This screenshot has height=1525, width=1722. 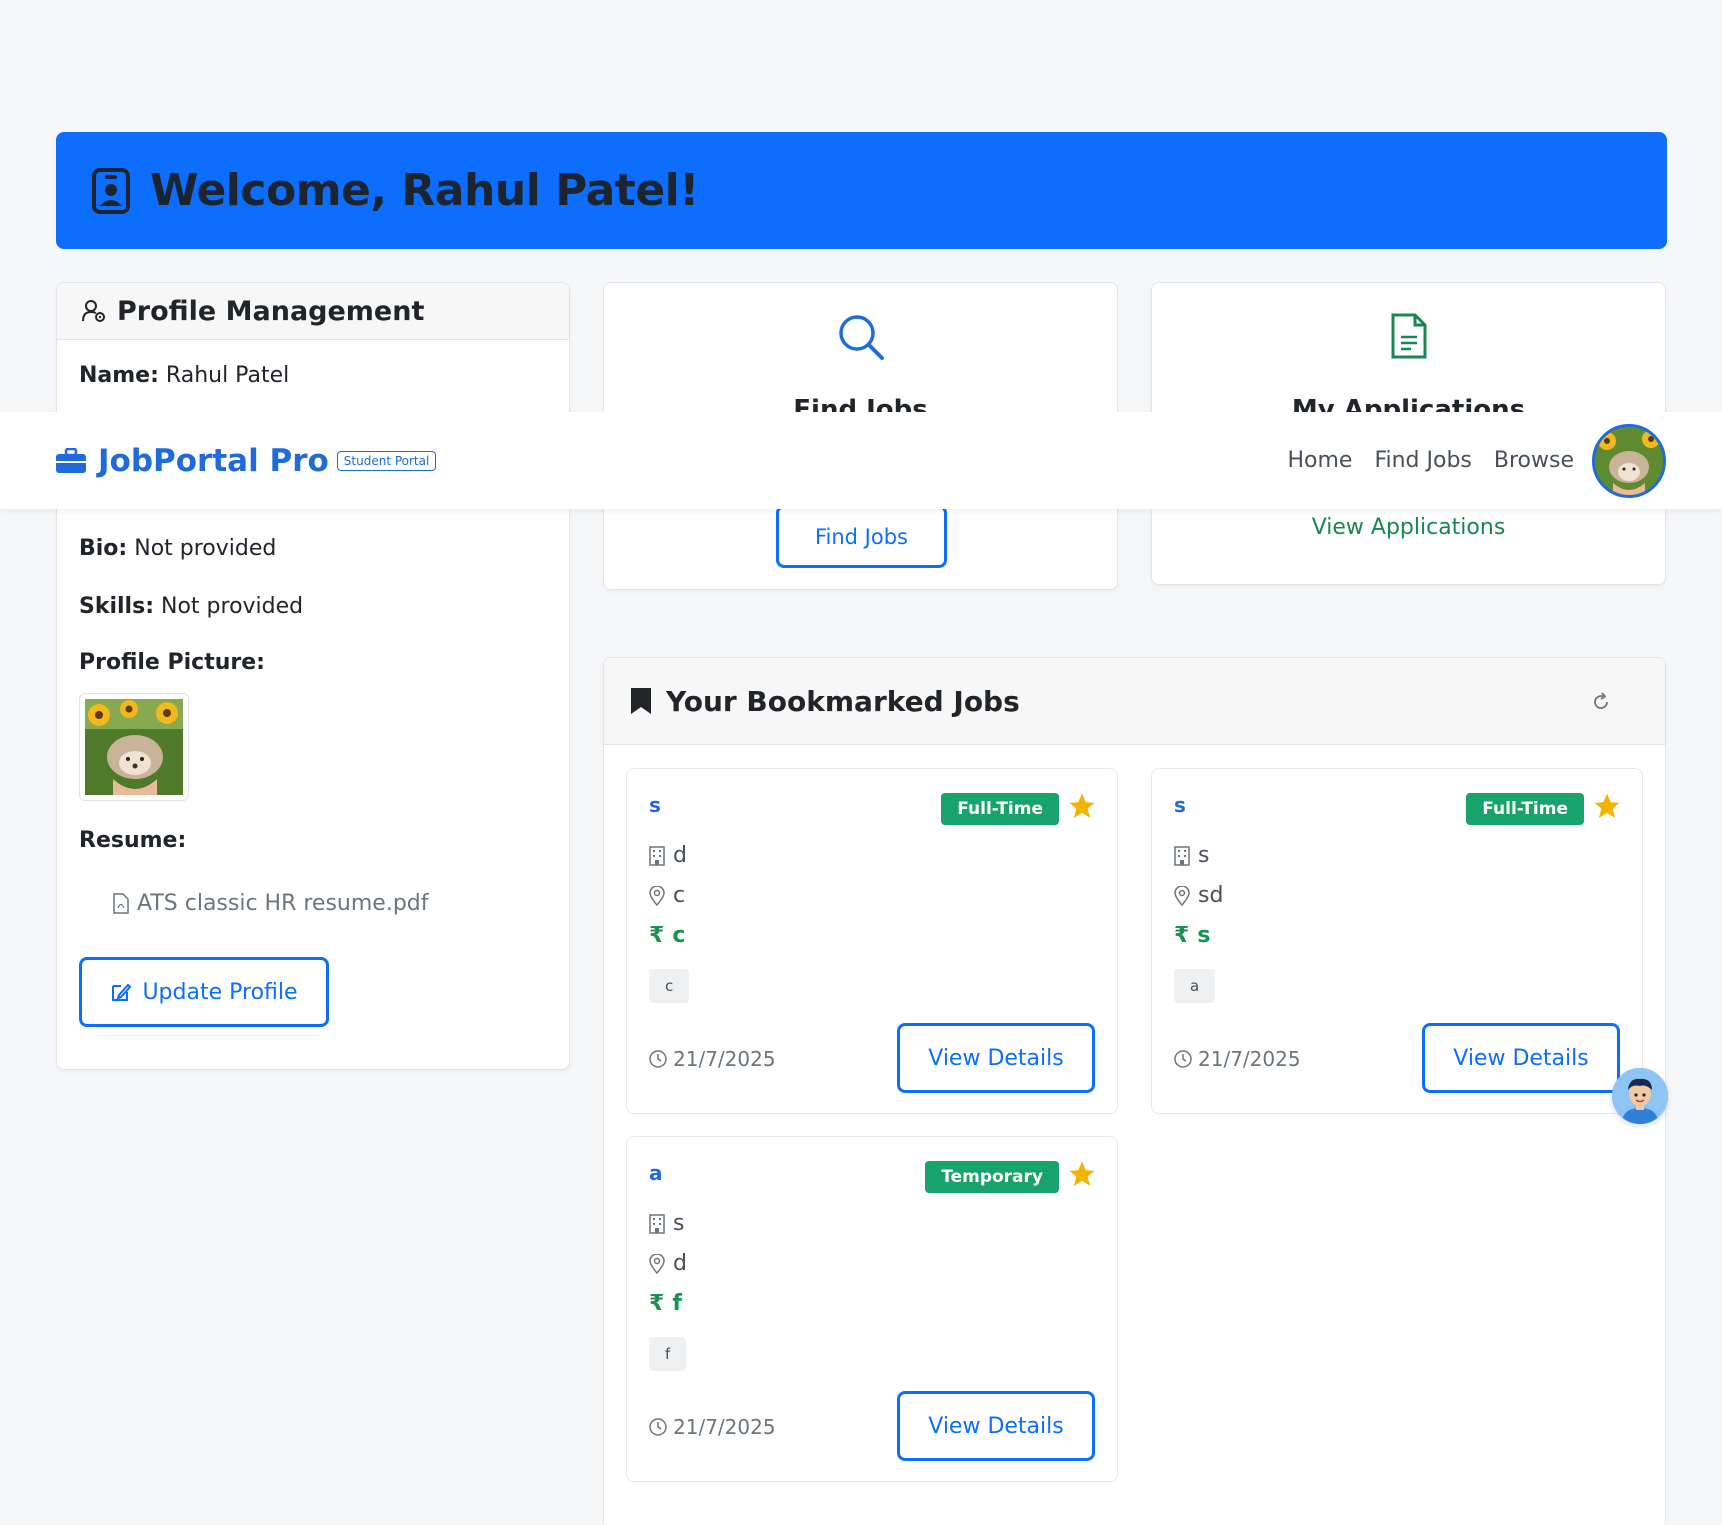 I want to click on job-location: sd, so click(x=1211, y=895).